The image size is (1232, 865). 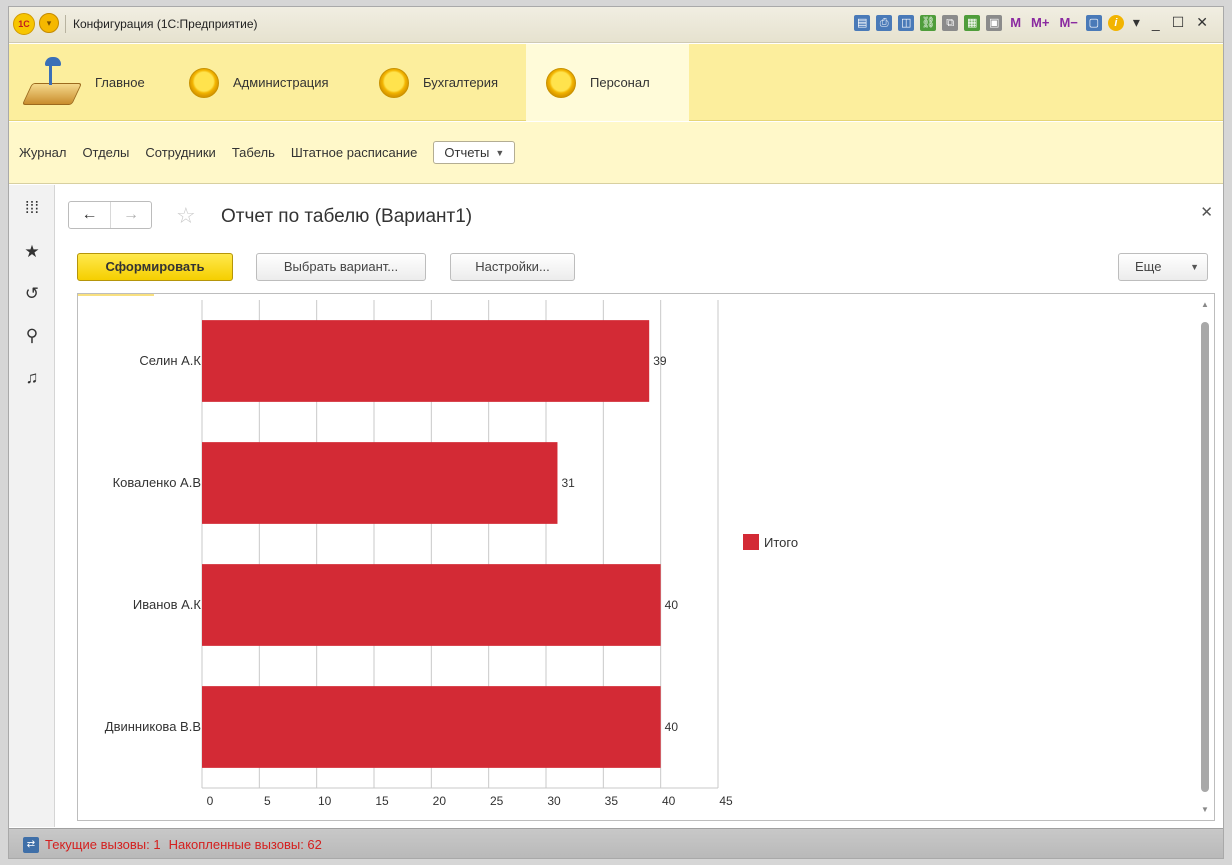 I want to click on section-label: Бухгалтерия, so click(x=461, y=82).